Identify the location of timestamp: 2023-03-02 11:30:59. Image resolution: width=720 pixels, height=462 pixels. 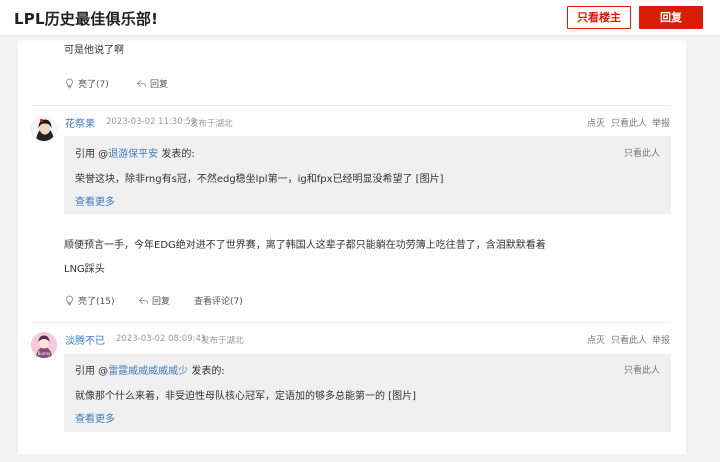
(151, 122).